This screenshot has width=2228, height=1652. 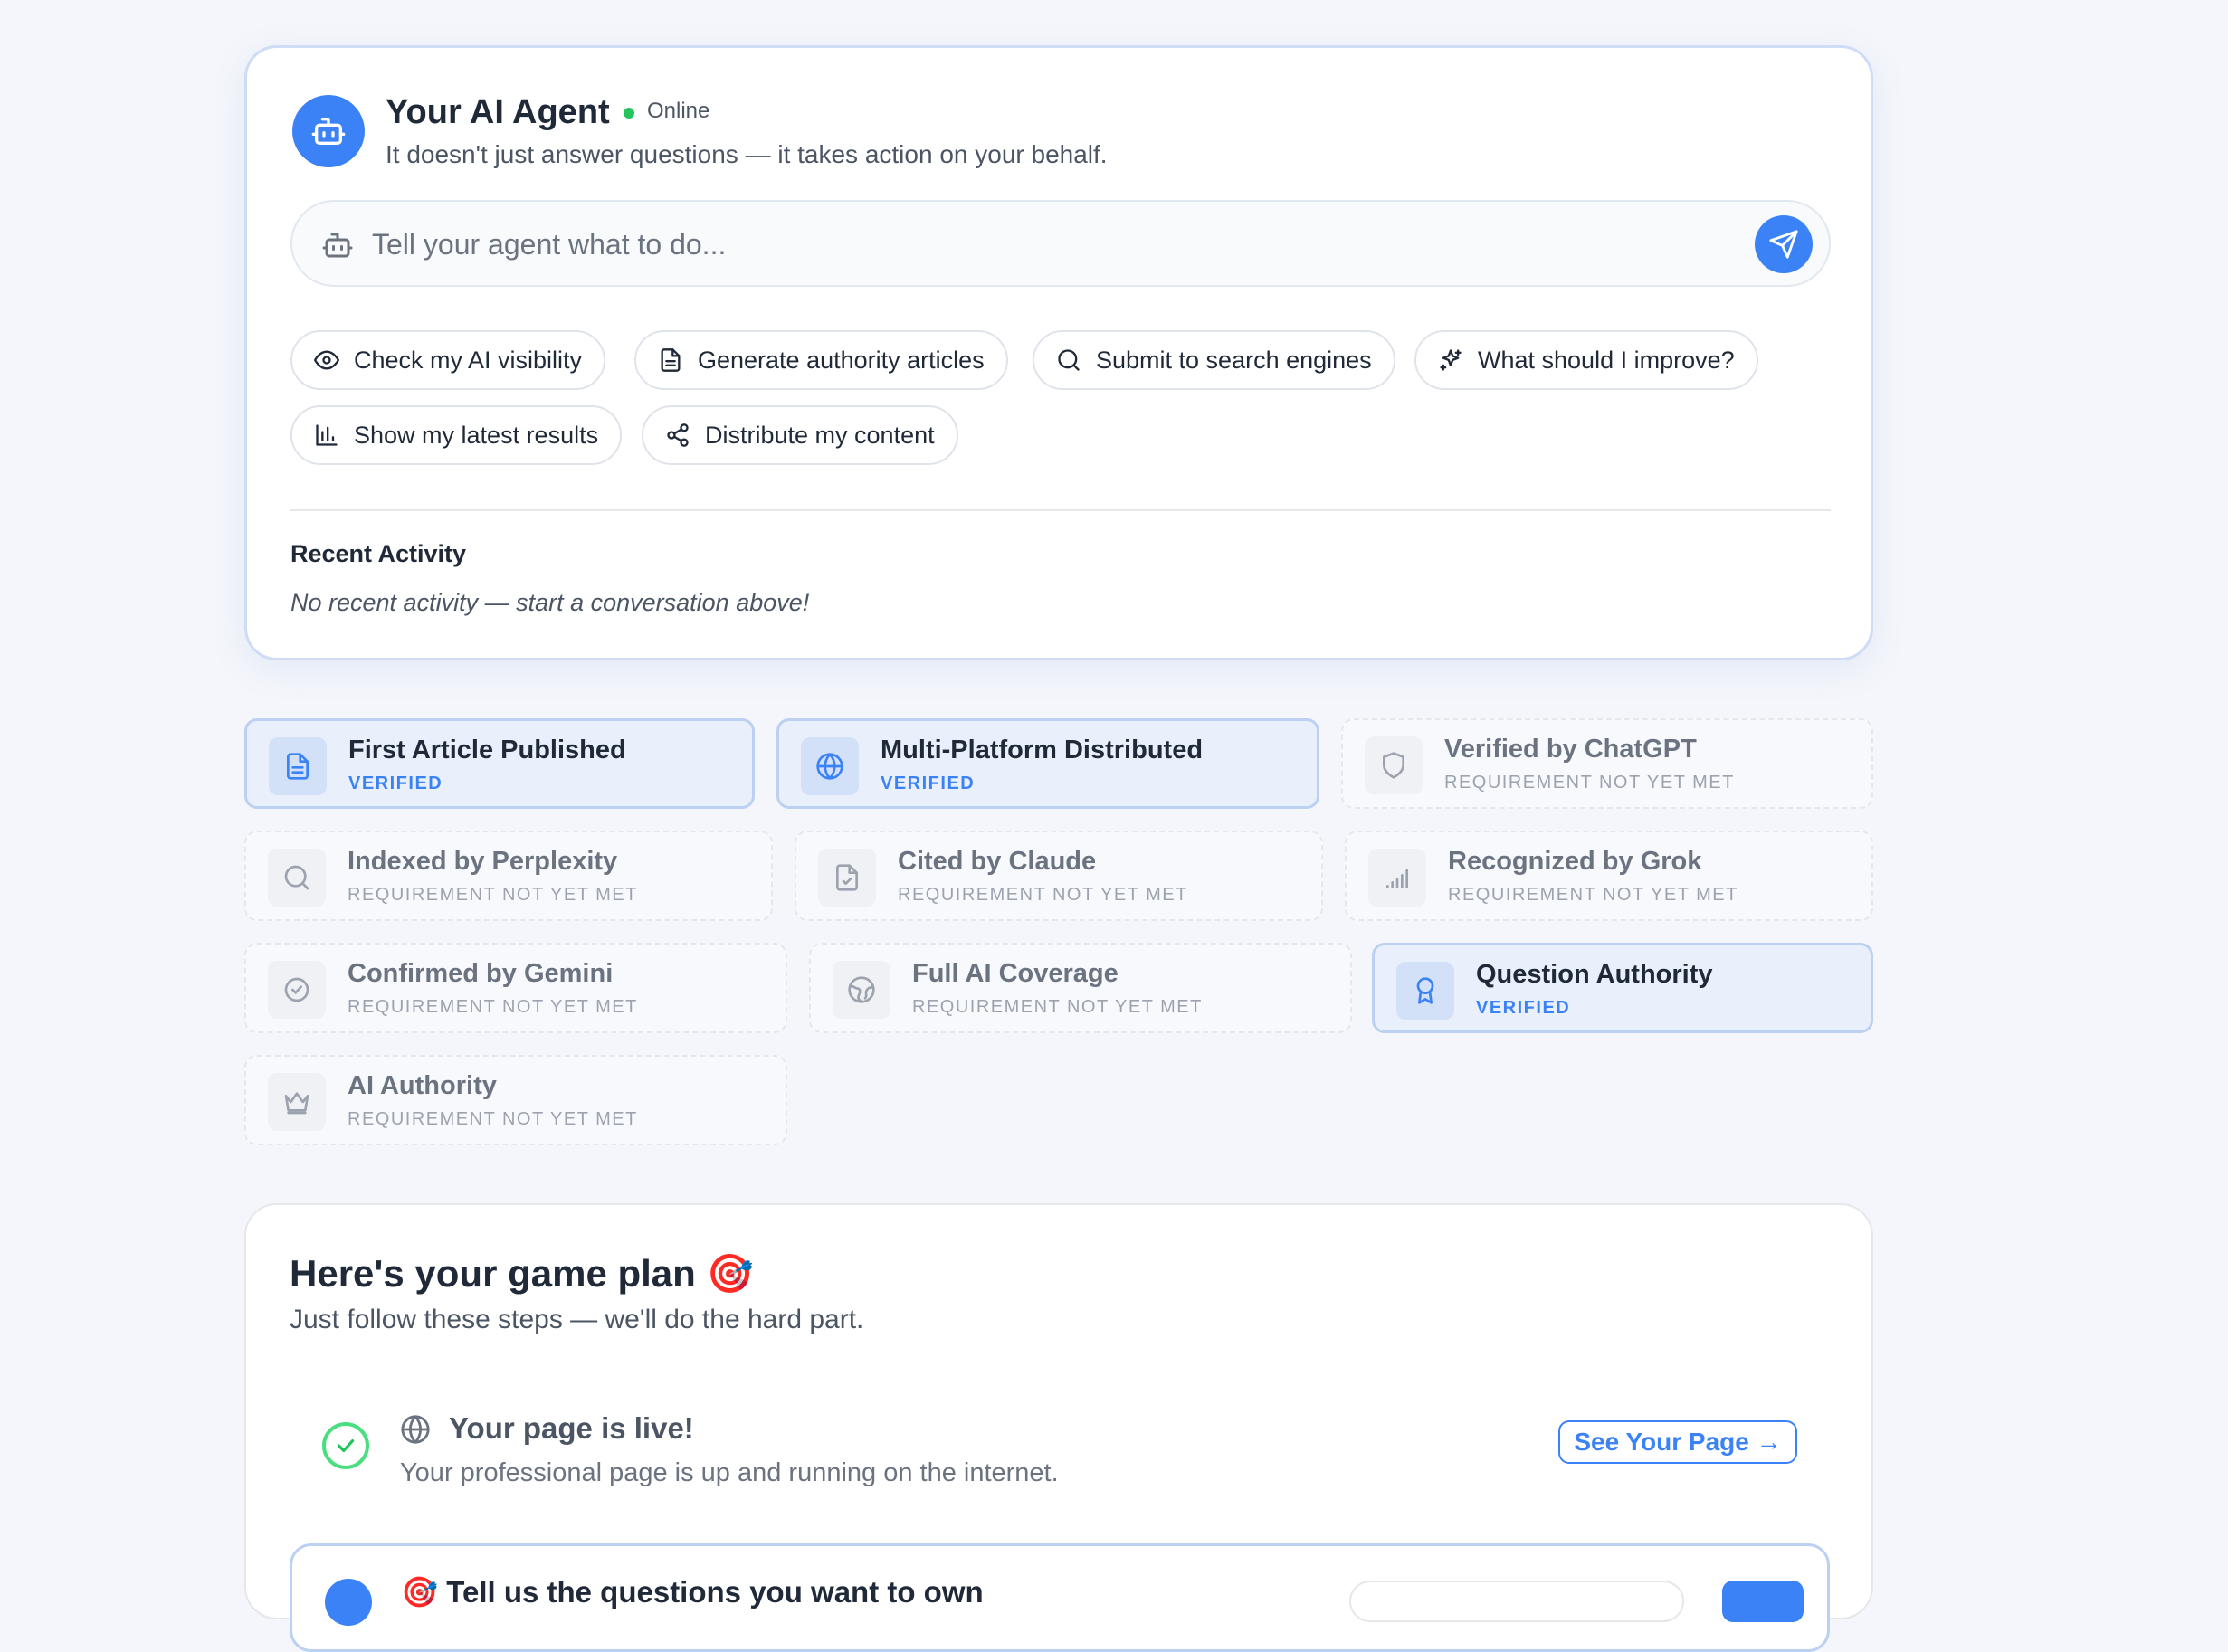 I want to click on chip-label: What should I improve?, so click(x=1607, y=360).